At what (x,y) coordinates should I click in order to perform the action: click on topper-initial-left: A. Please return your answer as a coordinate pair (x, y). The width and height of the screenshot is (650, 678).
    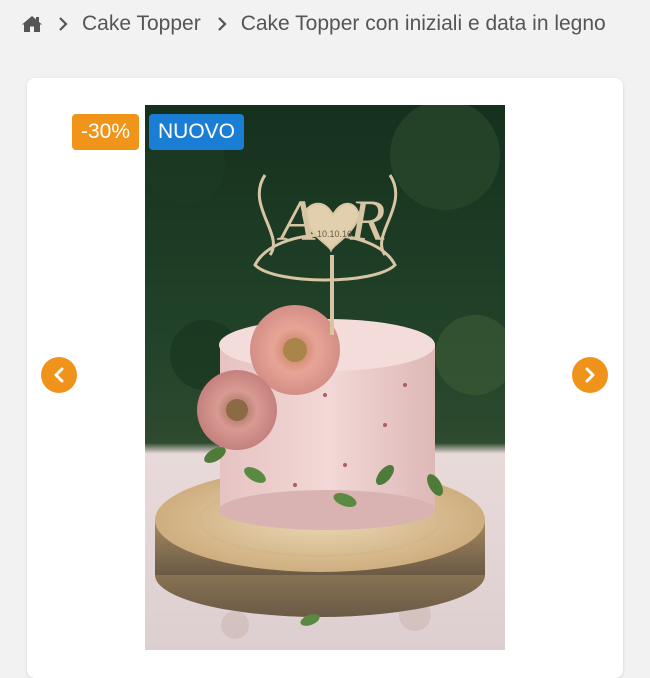
    Looking at the image, I should click on (296, 220).